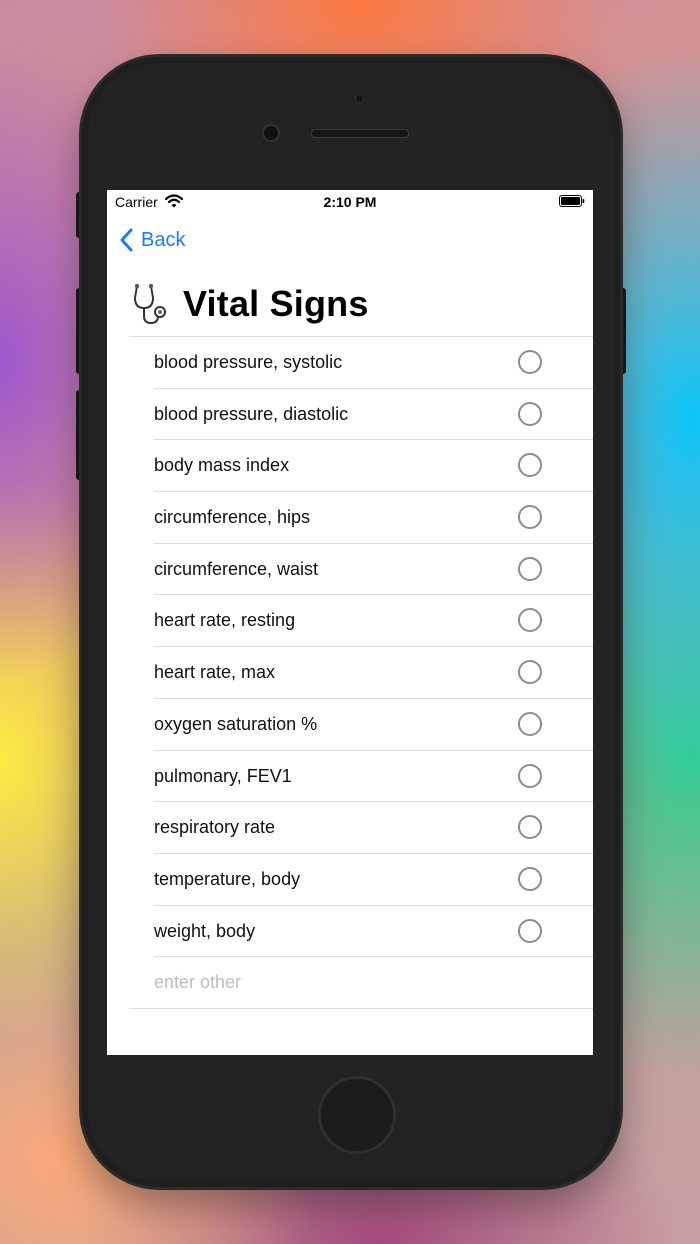 The width and height of the screenshot is (700, 1244). Describe the element at coordinates (205, 930) in the screenshot. I see `item-label: weight, body` at that location.